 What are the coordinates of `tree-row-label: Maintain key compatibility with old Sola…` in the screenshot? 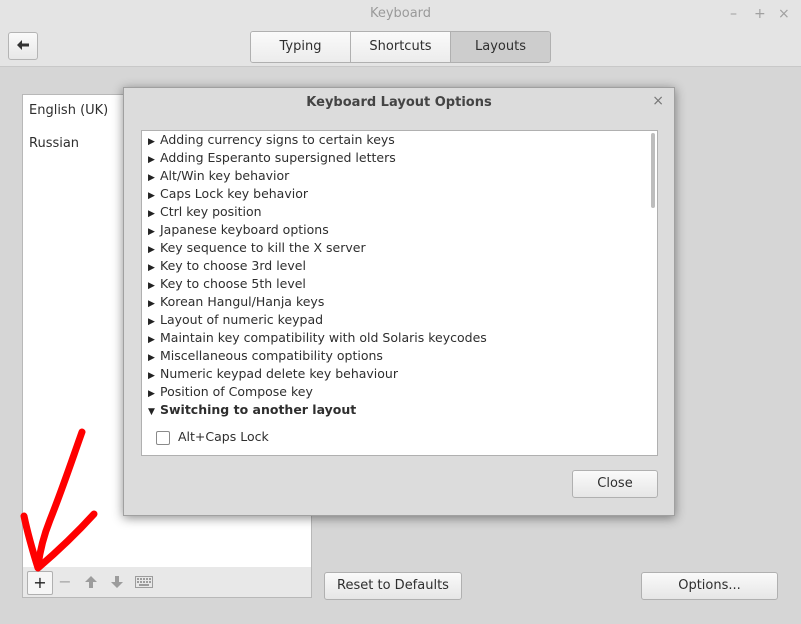 It's located at (323, 337).